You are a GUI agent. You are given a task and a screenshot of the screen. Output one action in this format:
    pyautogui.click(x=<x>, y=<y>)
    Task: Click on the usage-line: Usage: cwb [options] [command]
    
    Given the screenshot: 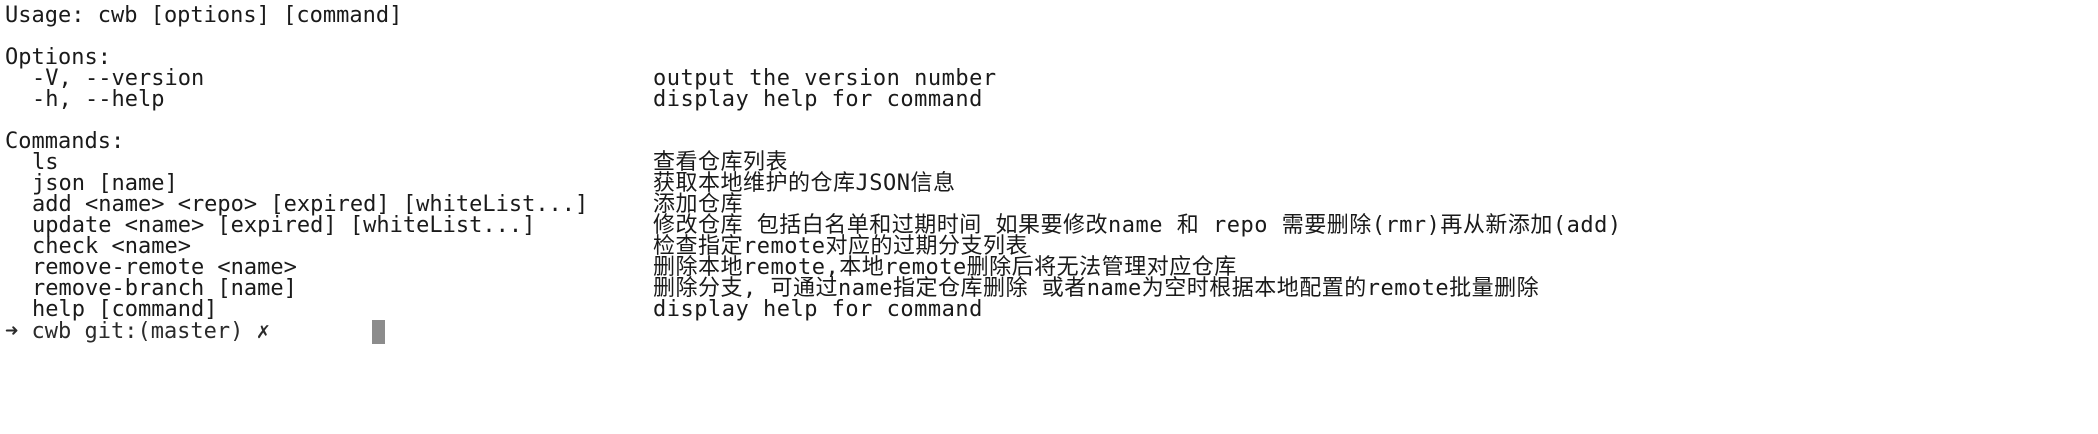 What is the action you would take?
    pyautogui.click(x=204, y=15)
    